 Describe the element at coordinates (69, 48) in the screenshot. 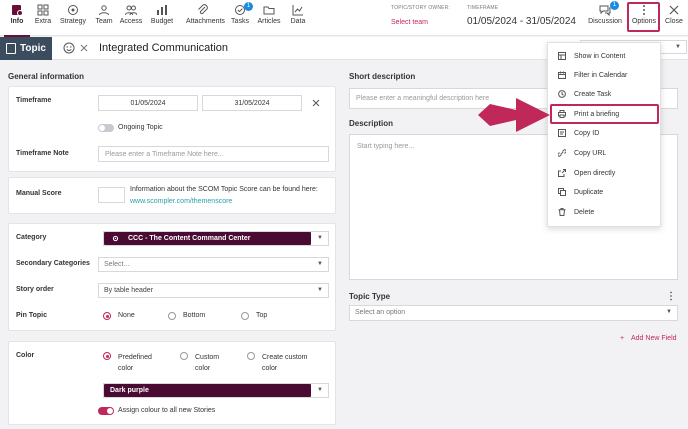

I see `emoji-icon` at that location.